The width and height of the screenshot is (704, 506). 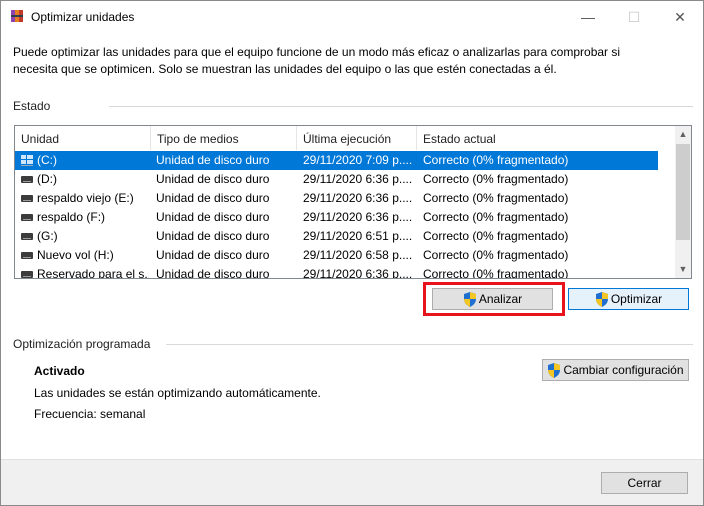 I want to click on scroll-thumb, so click(x=683, y=192).